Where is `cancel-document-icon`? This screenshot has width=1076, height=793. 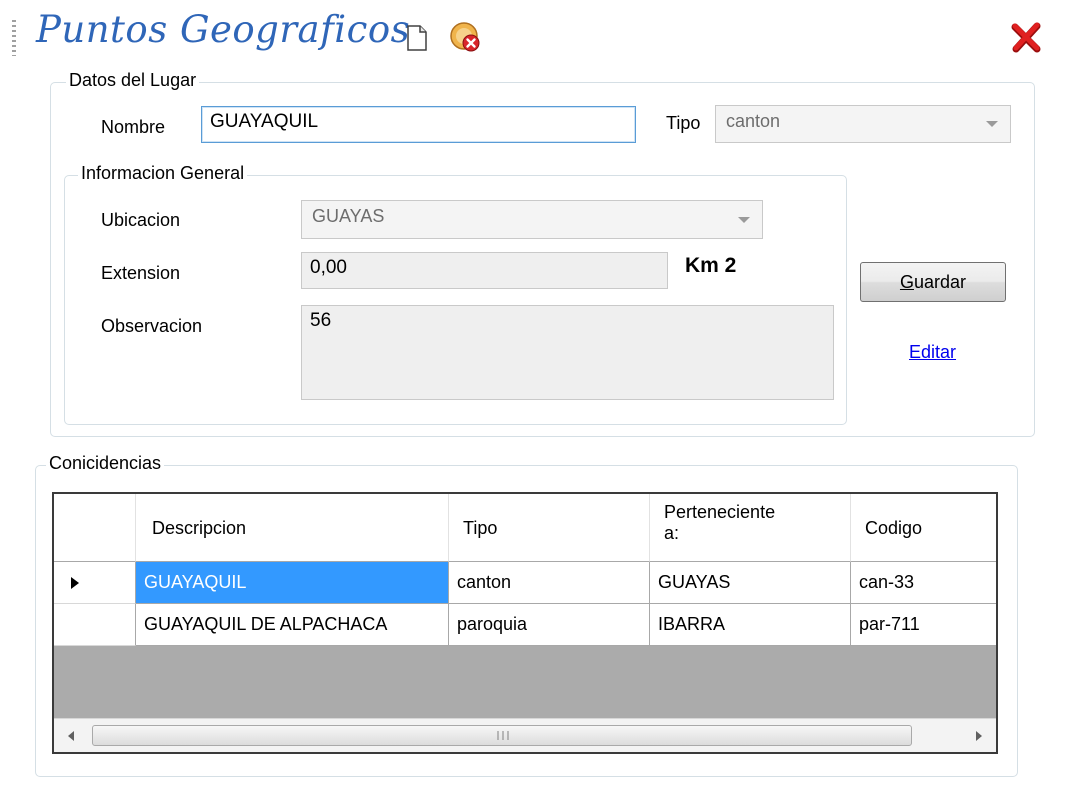
cancel-document-icon is located at coordinates (465, 37).